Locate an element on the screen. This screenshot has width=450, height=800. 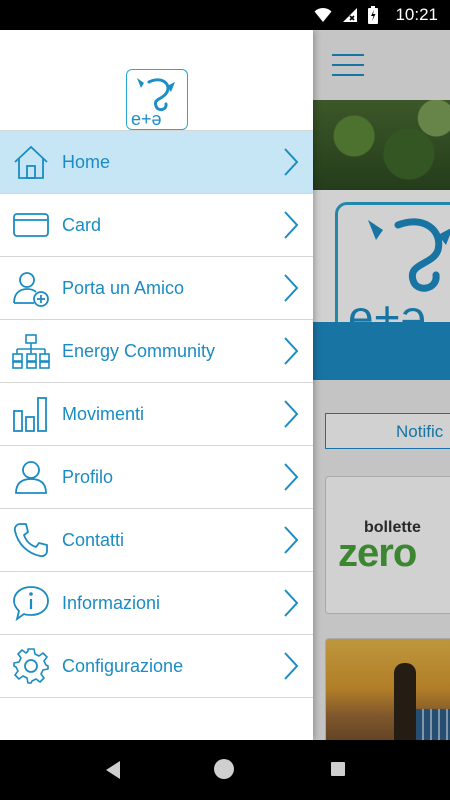
menu-item-label: Porta un Amico is located at coordinates (123, 288).